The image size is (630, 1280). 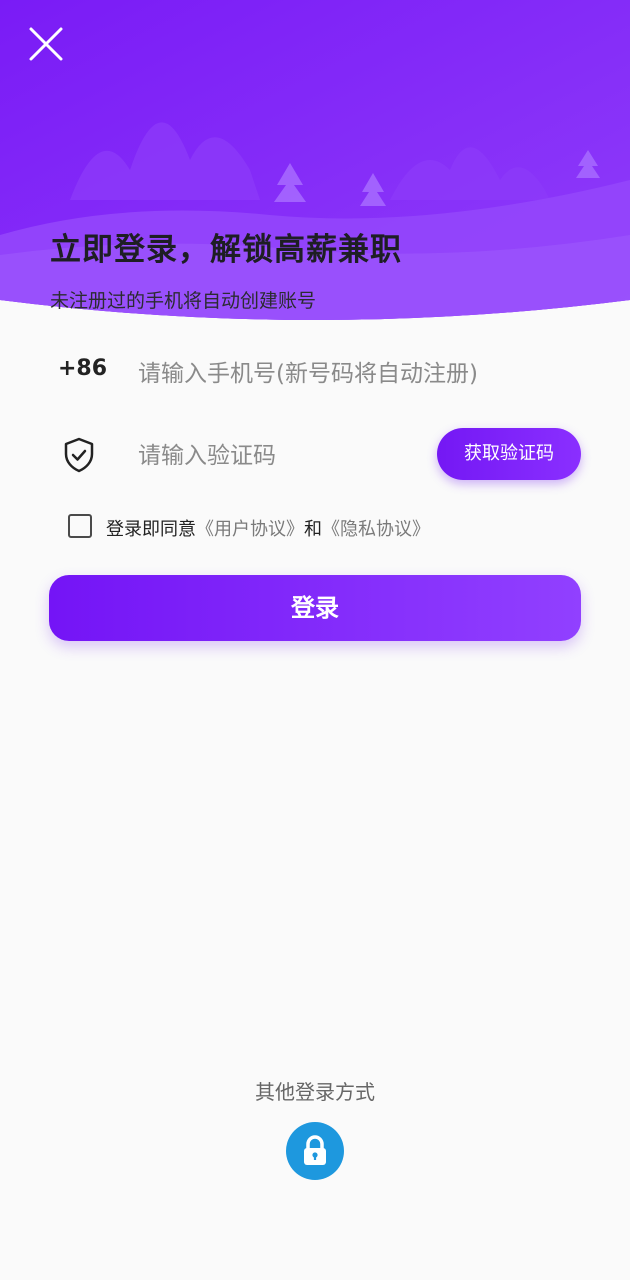 I want to click on verification-code-input, so click(x=278, y=456).